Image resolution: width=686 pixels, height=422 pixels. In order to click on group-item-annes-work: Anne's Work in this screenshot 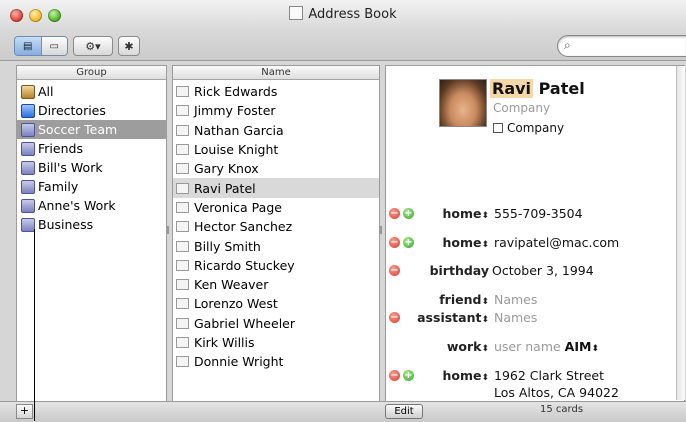, I will do `click(91, 205)`.